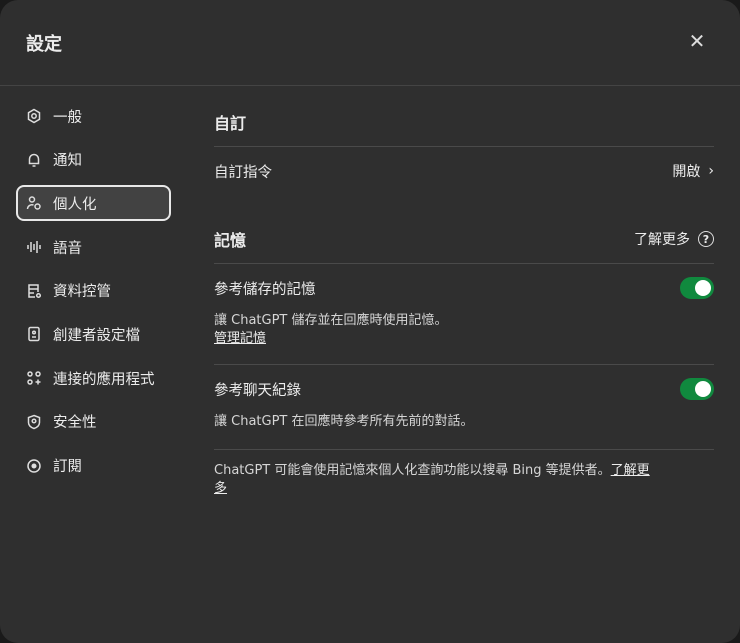  What do you see at coordinates (75, 423) in the screenshot?
I see `sidebar-item-label: 安全性` at bounding box center [75, 423].